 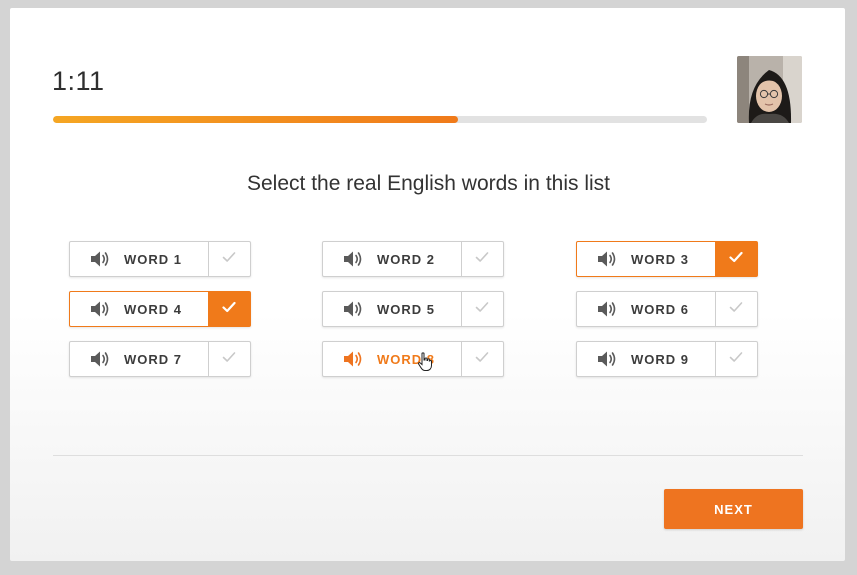 I want to click on word-option-9: WORD 9, so click(x=667, y=359).